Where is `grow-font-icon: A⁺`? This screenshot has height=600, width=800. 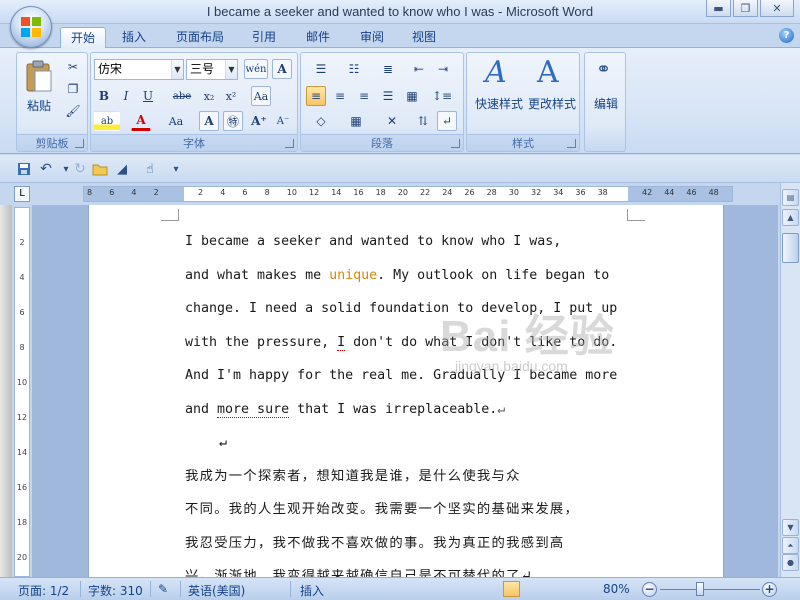 grow-font-icon: A⁺ is located at coordinates (259, 121).